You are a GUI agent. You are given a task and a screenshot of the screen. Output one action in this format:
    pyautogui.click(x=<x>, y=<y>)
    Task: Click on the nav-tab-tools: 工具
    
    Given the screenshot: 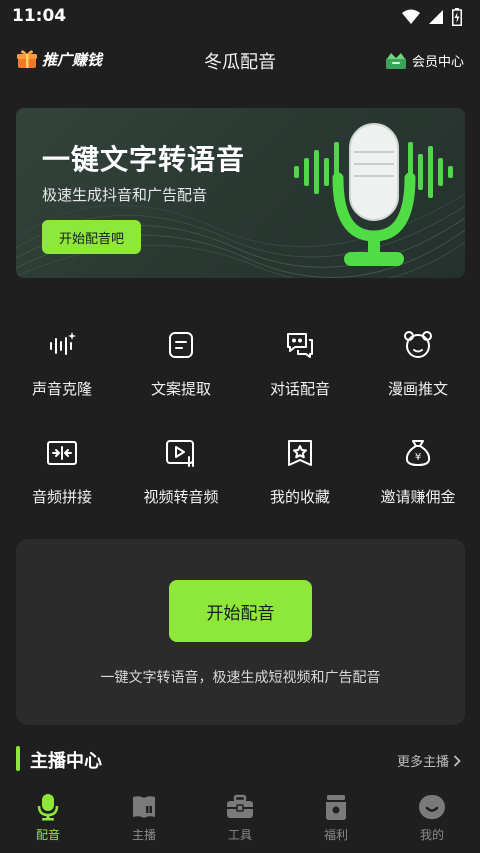 What is the action you would take?
    pyautogui.click(x=240, y=821)
    